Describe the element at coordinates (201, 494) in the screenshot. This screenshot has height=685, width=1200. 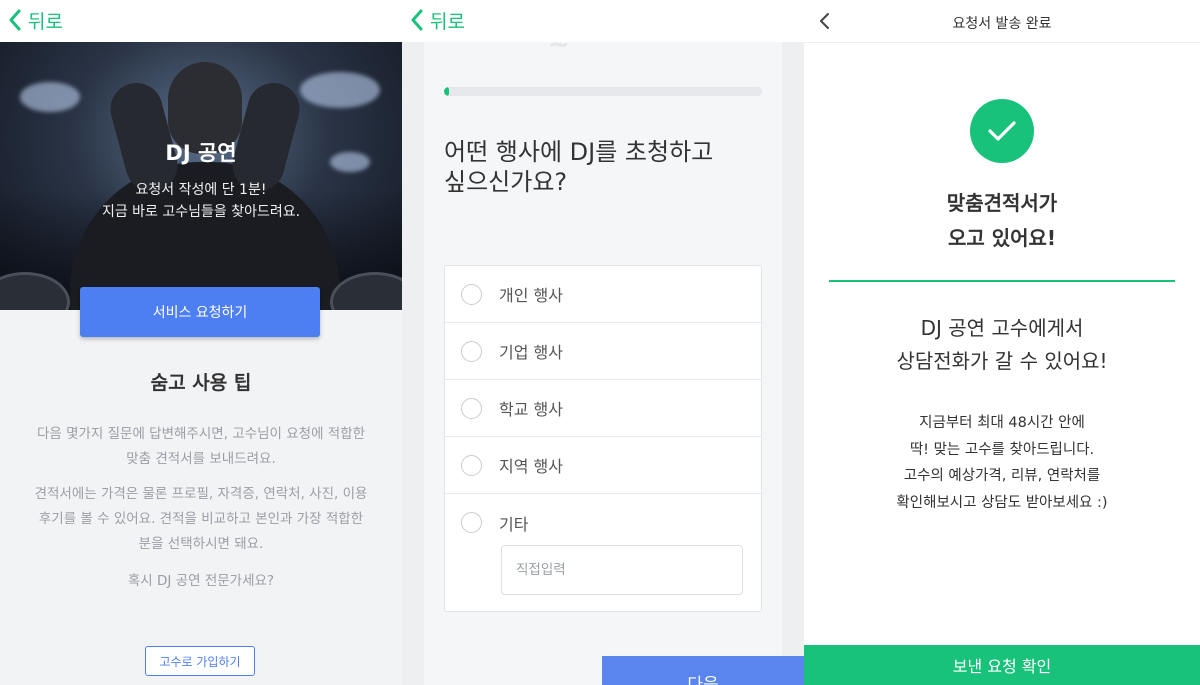
I see `tips-line: 견적서에는 가격은 물론 프로필, 자격증, 연락처, 사진, 이용` at that location.